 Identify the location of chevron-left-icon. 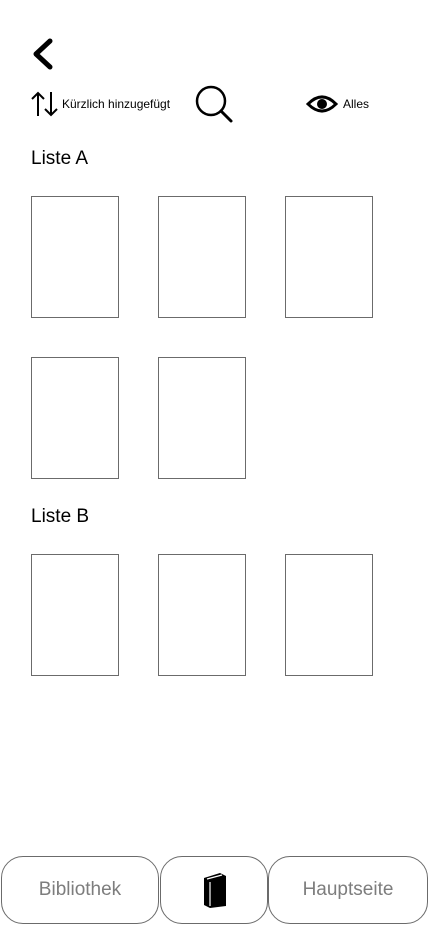
(43, 54).